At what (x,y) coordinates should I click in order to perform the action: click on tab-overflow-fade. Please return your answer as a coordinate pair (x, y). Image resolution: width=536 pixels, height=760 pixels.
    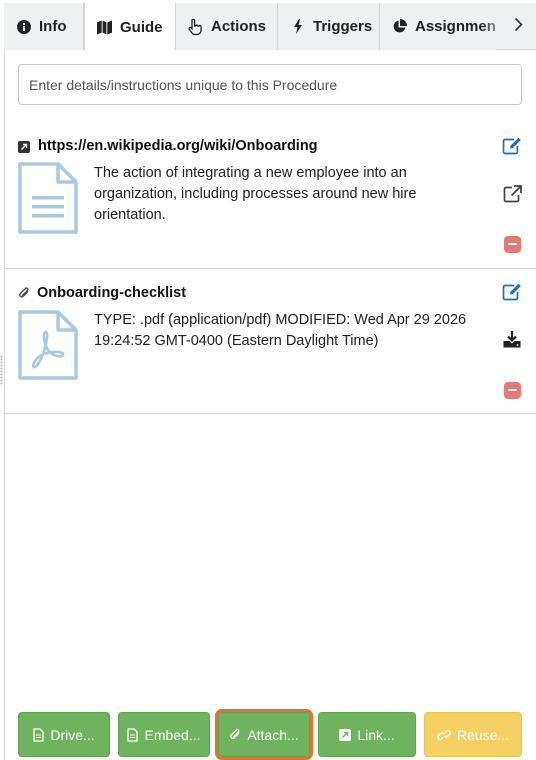
    Looking at the image, I should click on (488, 26).